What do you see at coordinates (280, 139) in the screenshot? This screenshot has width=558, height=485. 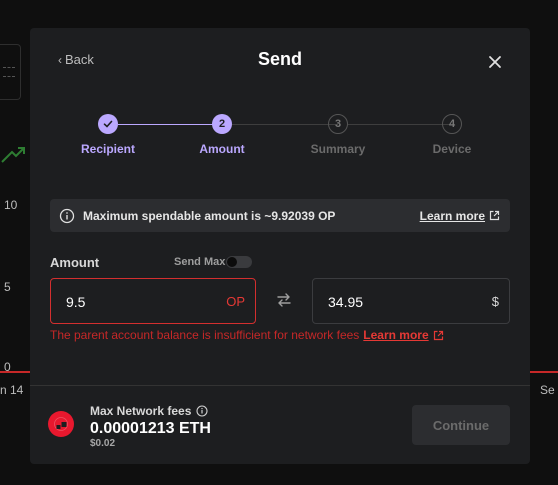 I see `stepper: Recipient 2 Amount 3 Summary 4 Device` at bounding box center [280, 139].